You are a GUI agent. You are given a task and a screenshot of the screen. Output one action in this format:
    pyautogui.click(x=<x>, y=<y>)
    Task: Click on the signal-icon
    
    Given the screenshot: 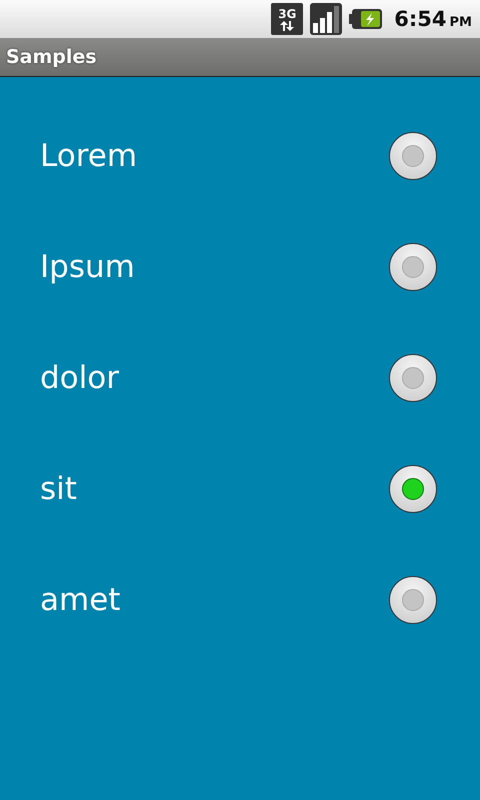 What is the action you would take?
    pyautogui.click(x=326, y=19)
    